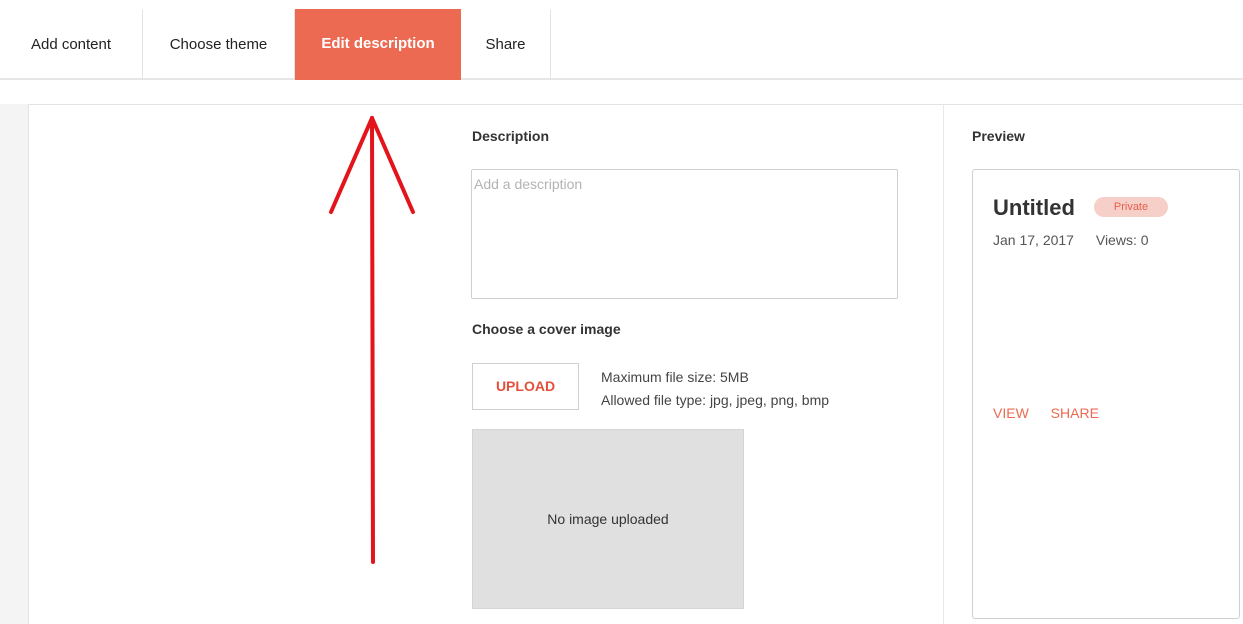 Image resolution: width=1243 pixels, height=624 pixels. Describe the element at coordinates (684, 234) in the screenshot. I see `description-input` at that location.